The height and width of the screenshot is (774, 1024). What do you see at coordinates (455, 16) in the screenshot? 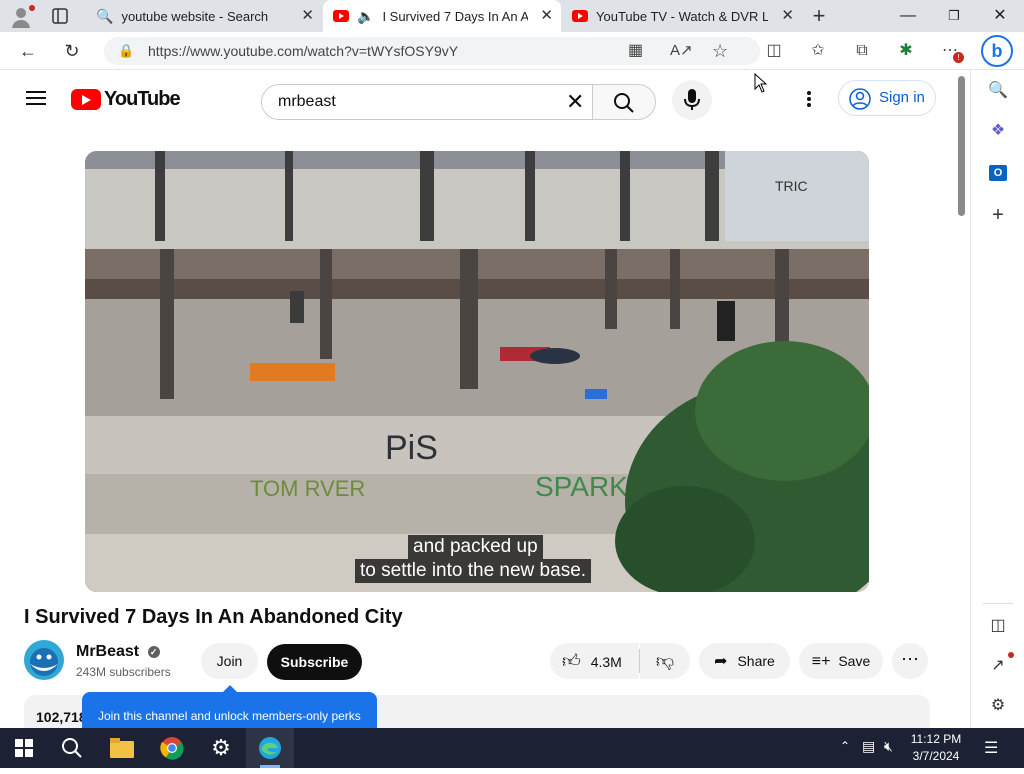
I see `tab-title: I Survived 7 Days In An Aba` at bounding box center [455, 16].